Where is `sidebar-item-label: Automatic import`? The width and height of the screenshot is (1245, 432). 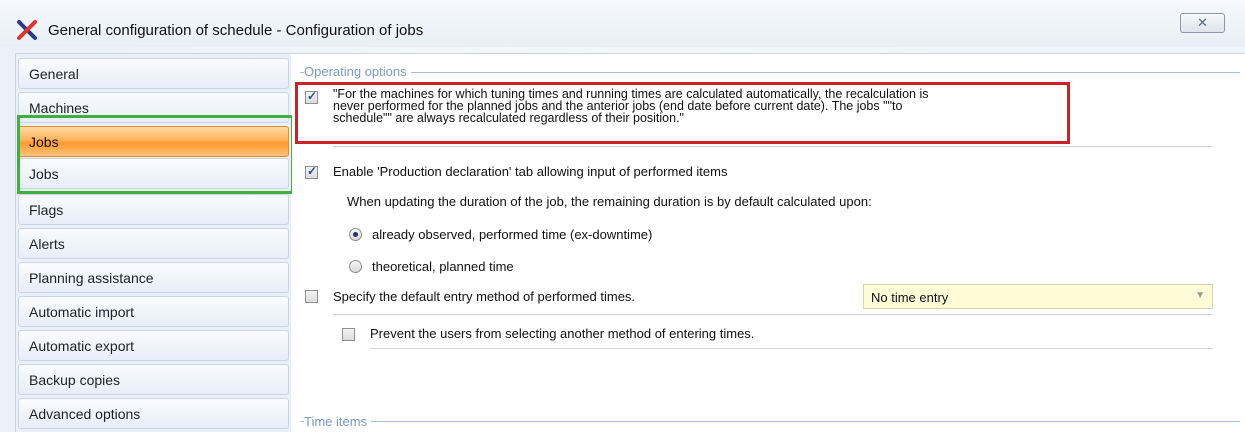 sidebar-item-label: Automatic import is located at coordinates (82, 312).